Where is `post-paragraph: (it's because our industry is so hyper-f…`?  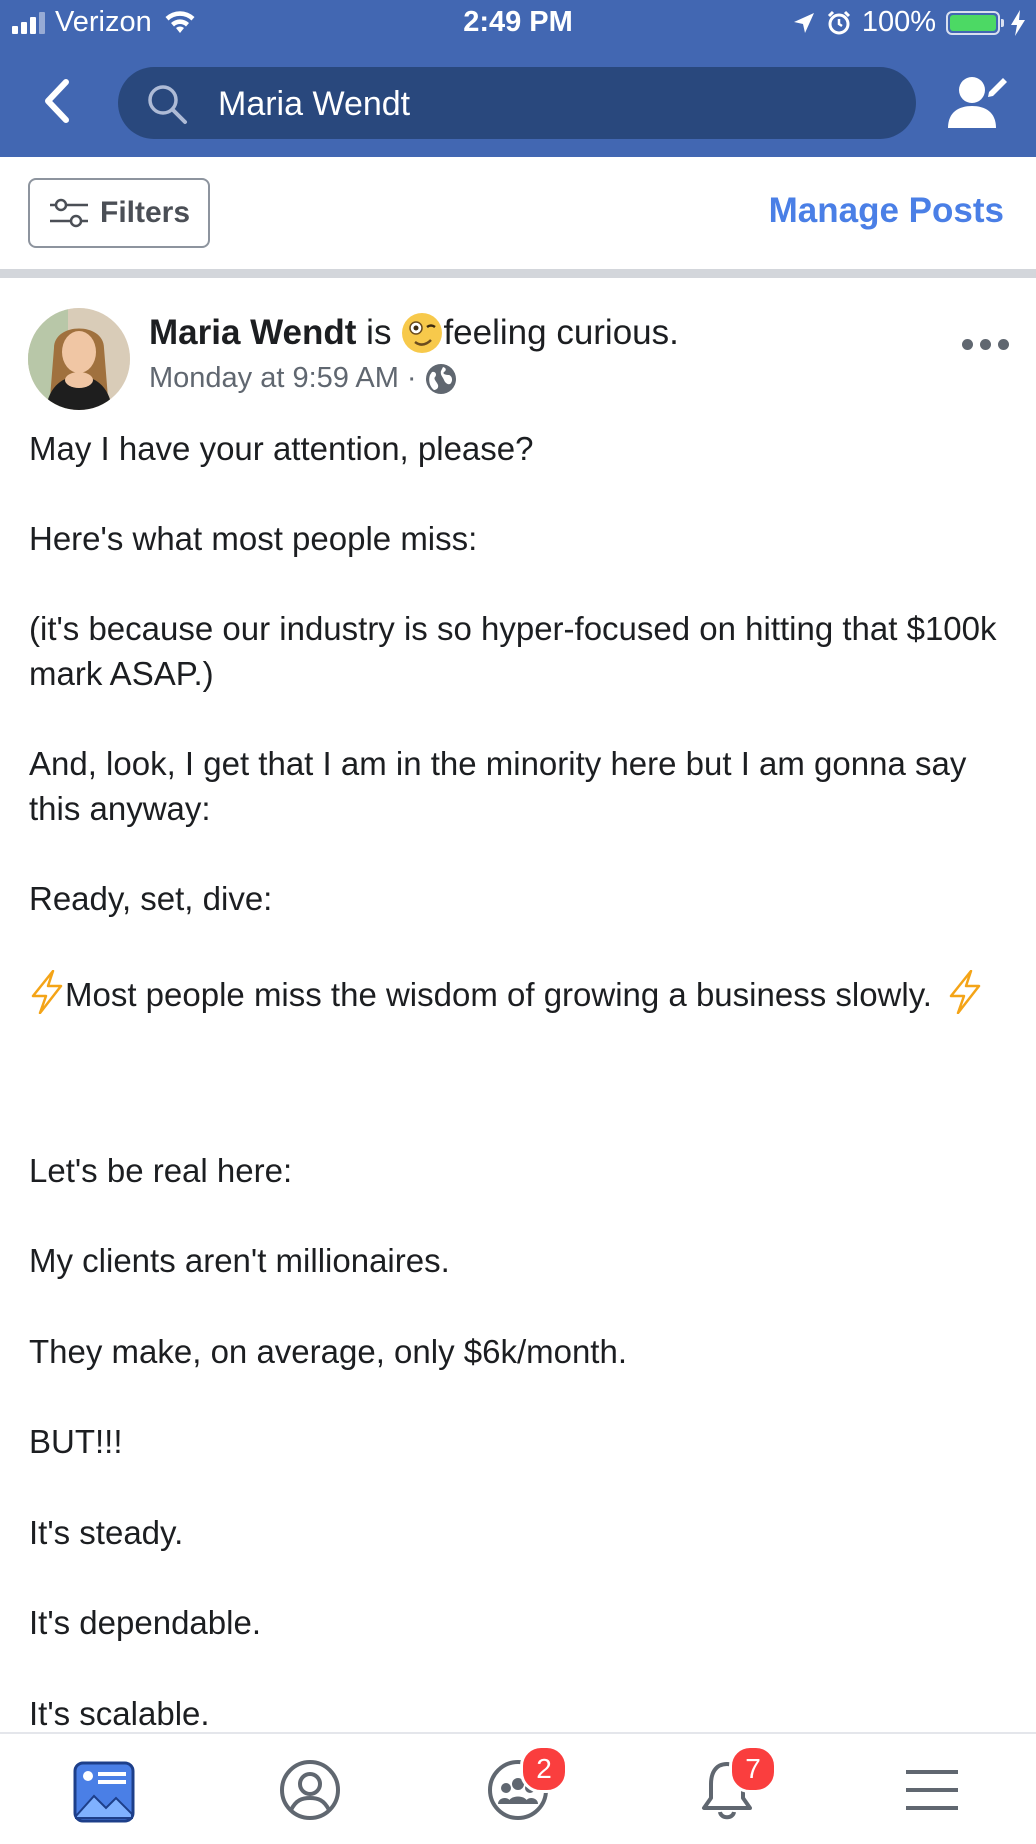
post-paragraph: (it's because our industry is so hyper-f… is located at coordinates (513, 651).